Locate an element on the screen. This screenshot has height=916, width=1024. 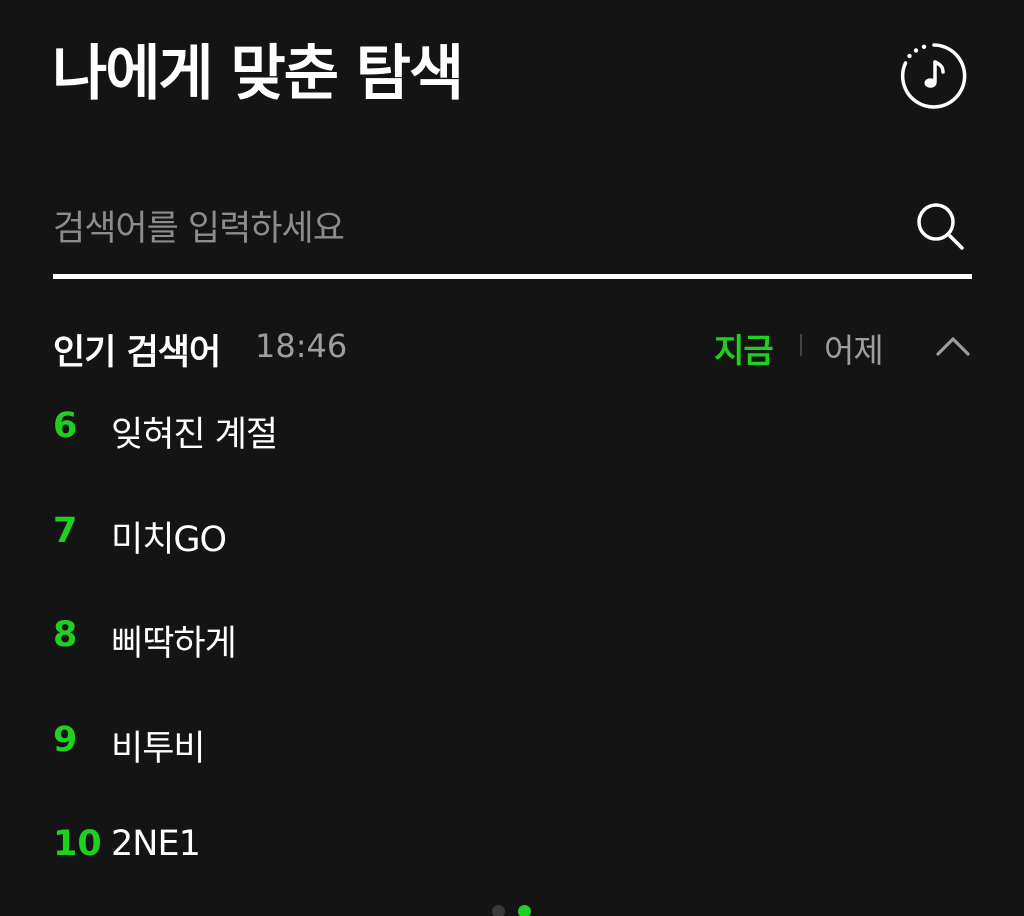
rank-number: 10 is located at coordinates (77, 844).